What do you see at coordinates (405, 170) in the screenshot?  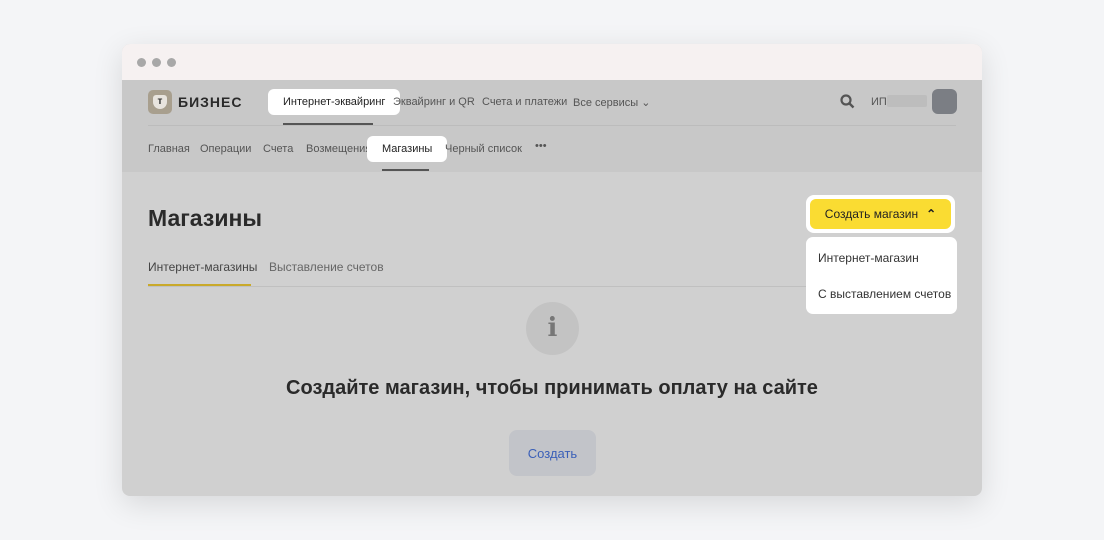 I see `subnav-underline` at bounding box center [405, 170].